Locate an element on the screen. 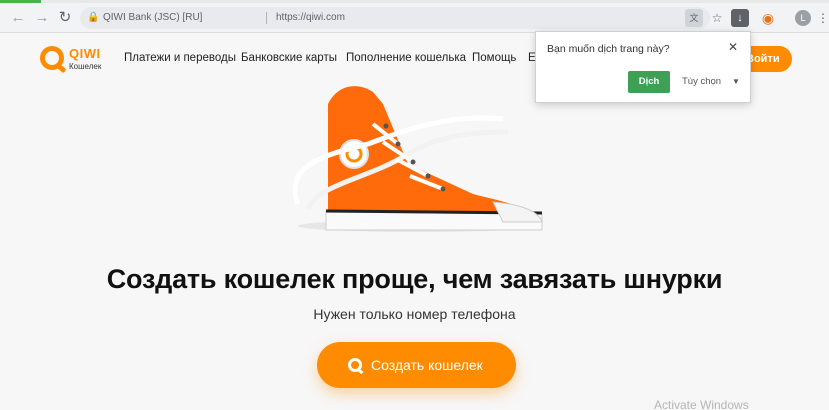 The width and height of the screenshot is (829, 410). qiwi-logo: QIWI Кошелек is located at coordinates (75, 60).